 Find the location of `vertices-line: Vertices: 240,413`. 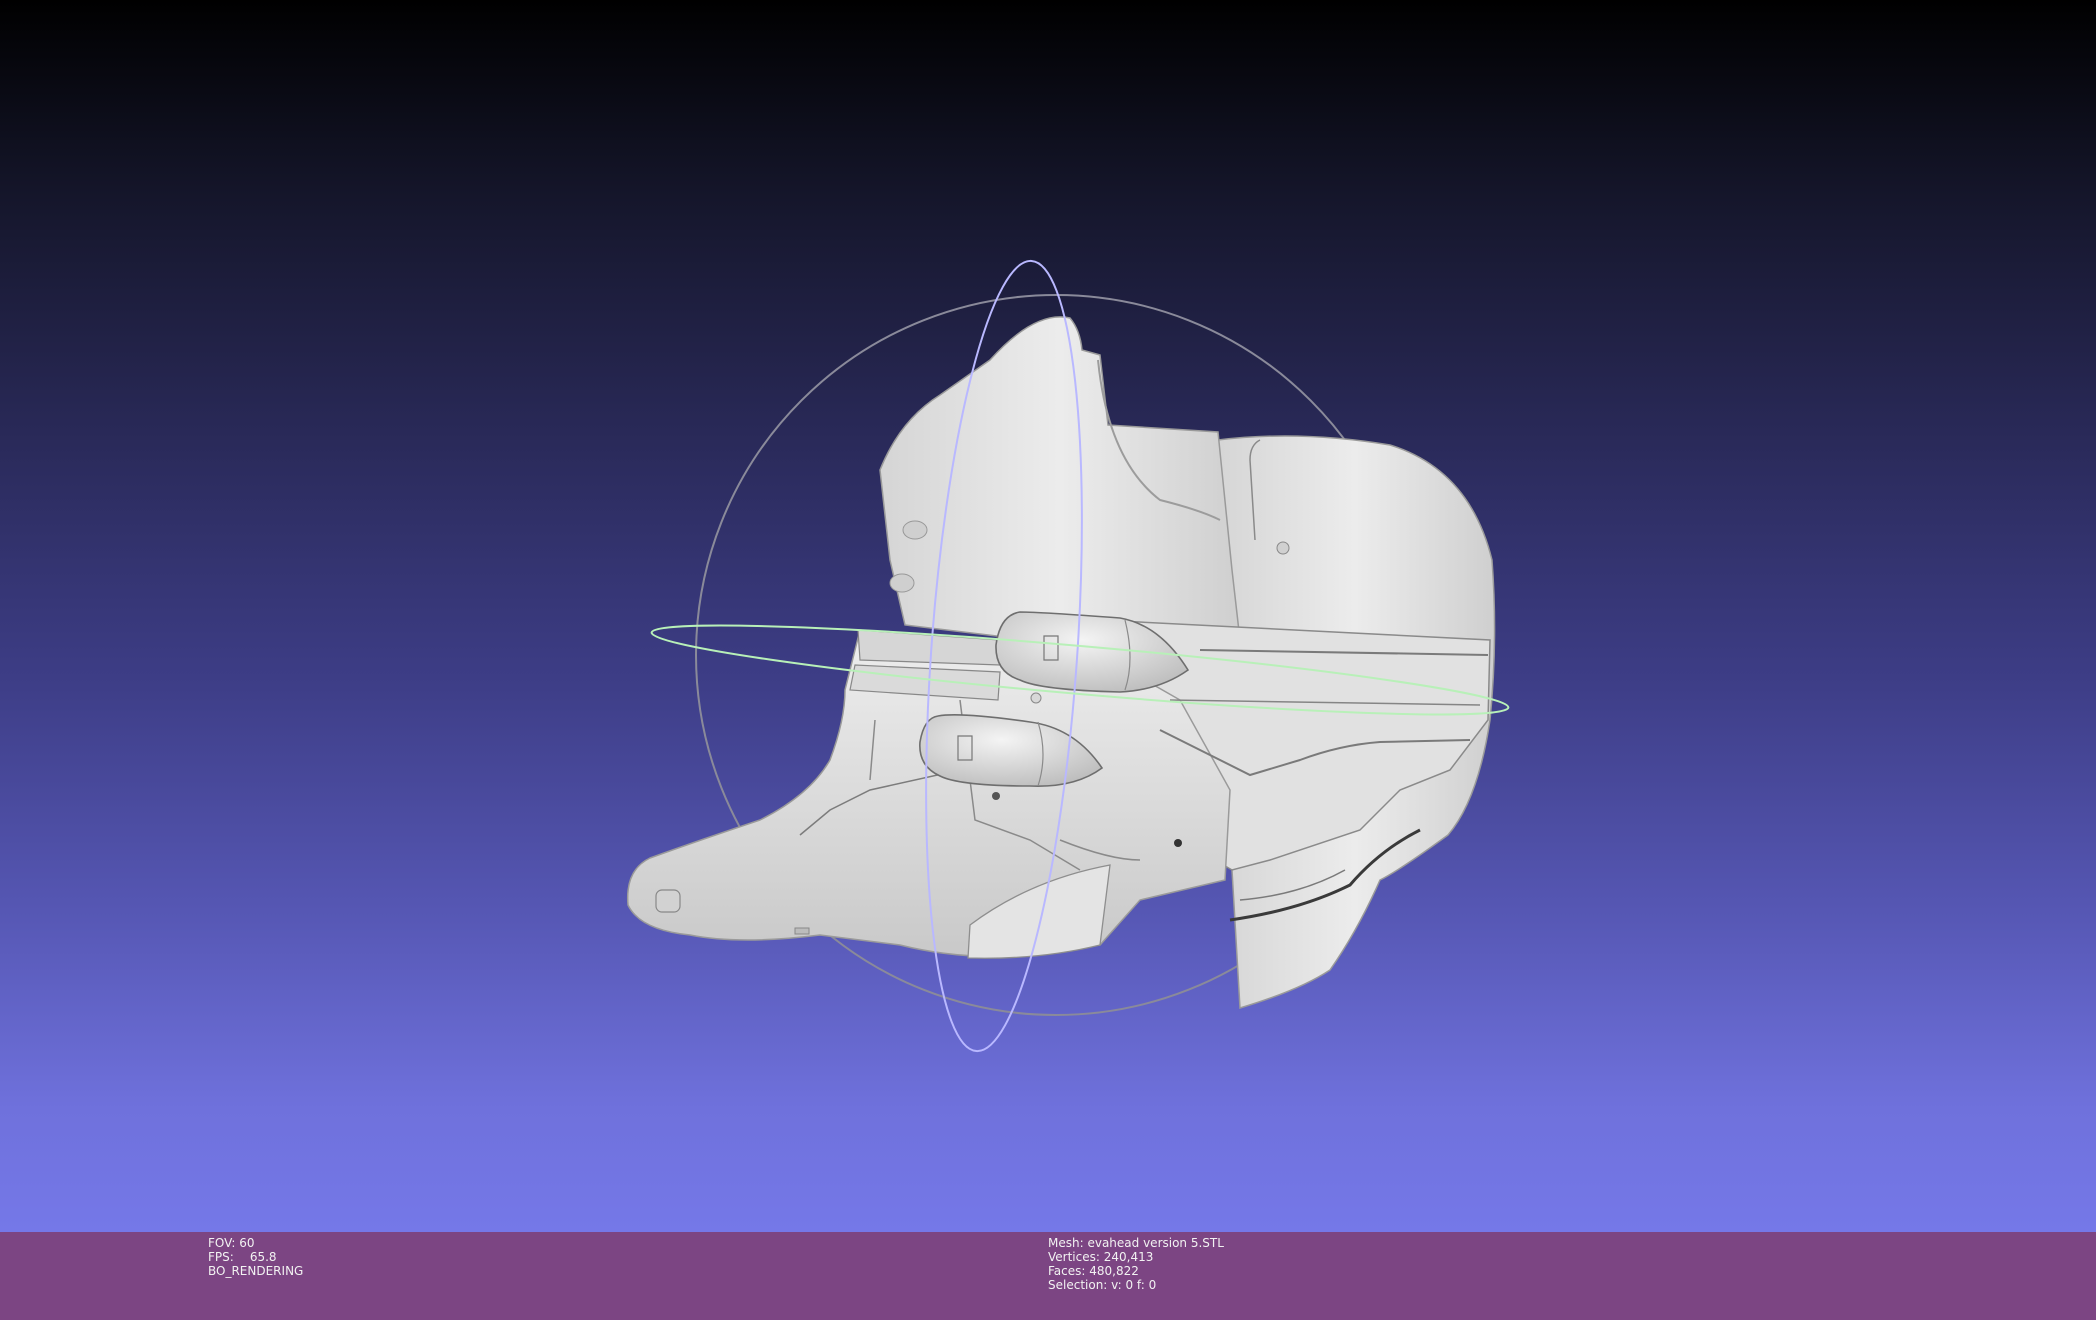

vertices-line: Vertices: 240,413 is located at coordinates (1136, 1257).